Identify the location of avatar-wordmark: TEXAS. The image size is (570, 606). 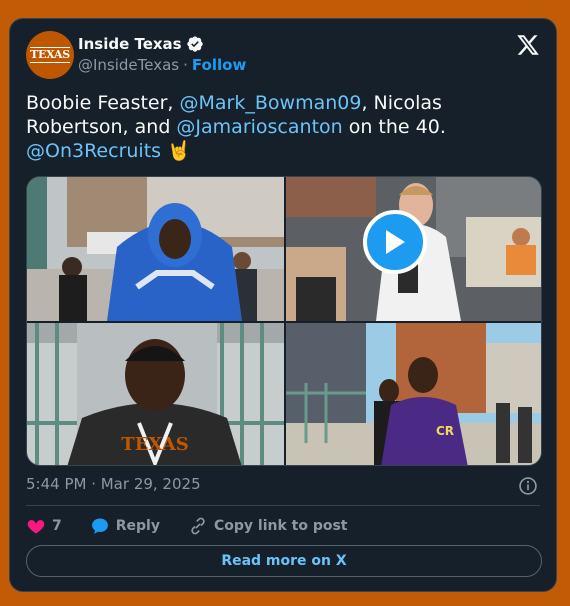
(50, 55).